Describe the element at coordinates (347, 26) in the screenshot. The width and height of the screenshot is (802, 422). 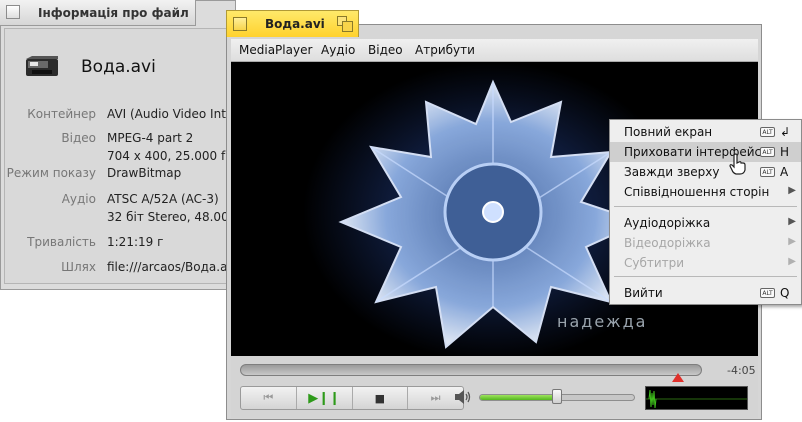
I see `zoom-icon-front` at that location.